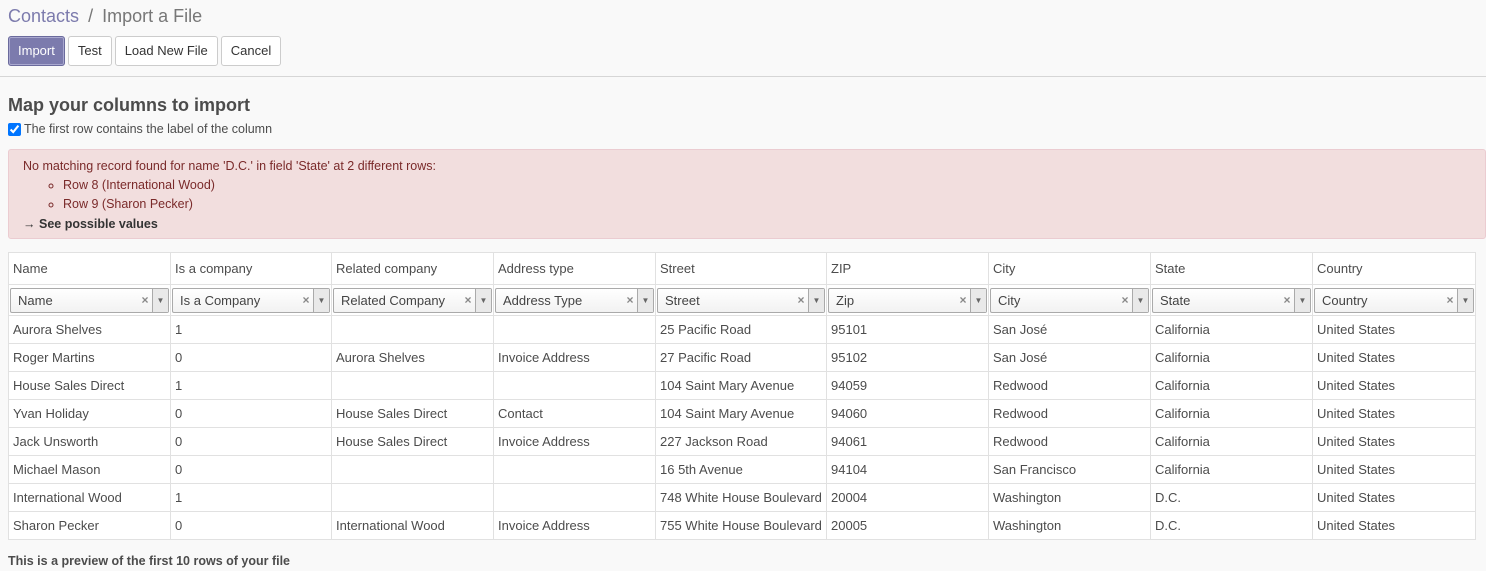 The image size is (1486, 571). What do you see at coordinates (89, 329) in the screenshot?
I see `table-cell: Aurora Shelves` at bounding box center [89, 329].